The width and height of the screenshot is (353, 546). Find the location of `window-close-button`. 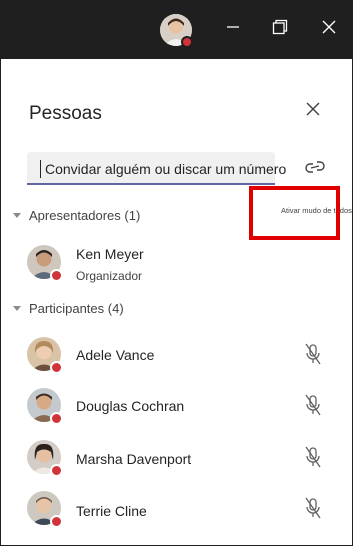

window-close-button is located at coordinates (329, 29).